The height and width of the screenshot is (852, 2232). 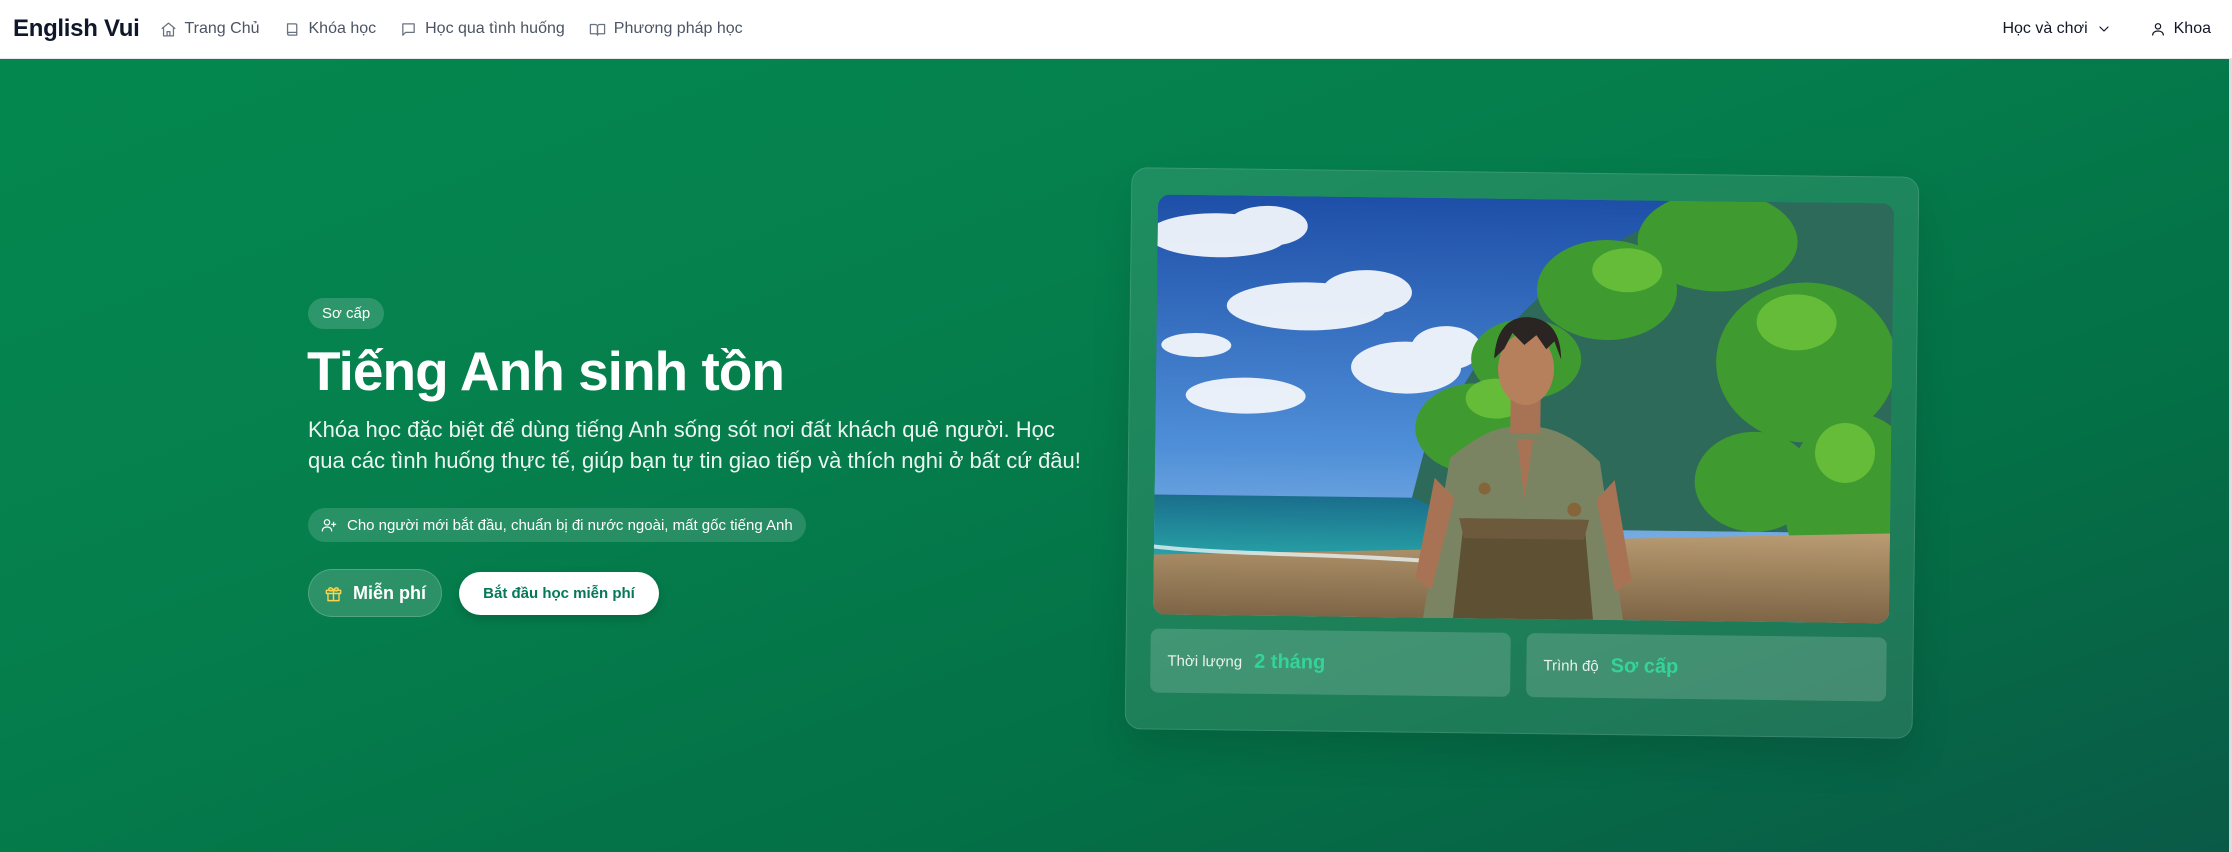 I want to click on nav-item-courses: Khóa học, so click(x=330, y=29).